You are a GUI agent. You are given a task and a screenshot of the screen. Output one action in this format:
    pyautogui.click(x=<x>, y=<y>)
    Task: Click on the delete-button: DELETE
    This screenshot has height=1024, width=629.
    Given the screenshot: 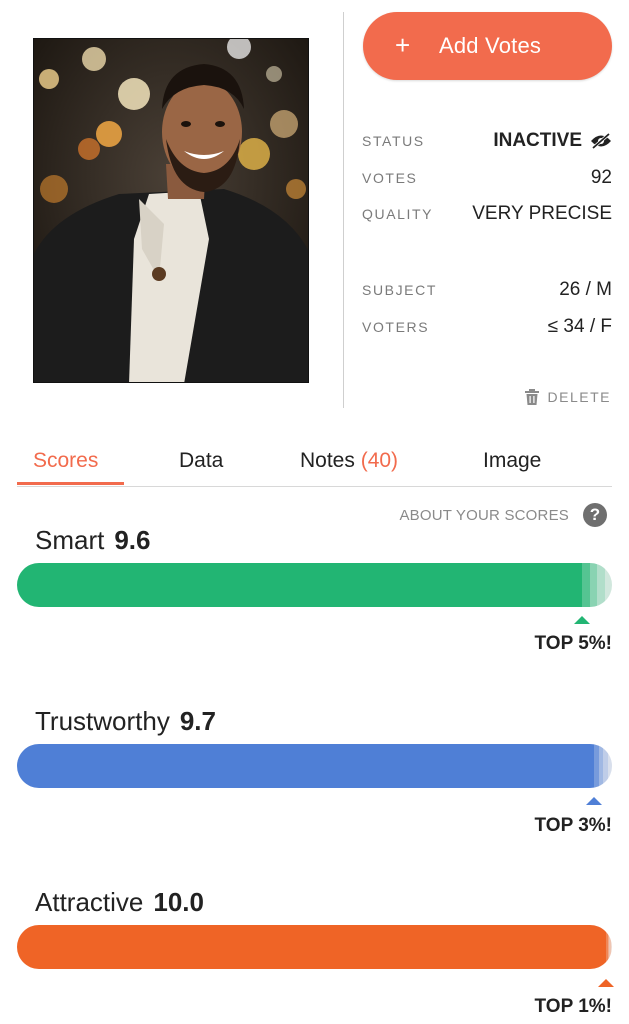 What is the action you would take?
    pyautogui.click(x=567, y=397)
    